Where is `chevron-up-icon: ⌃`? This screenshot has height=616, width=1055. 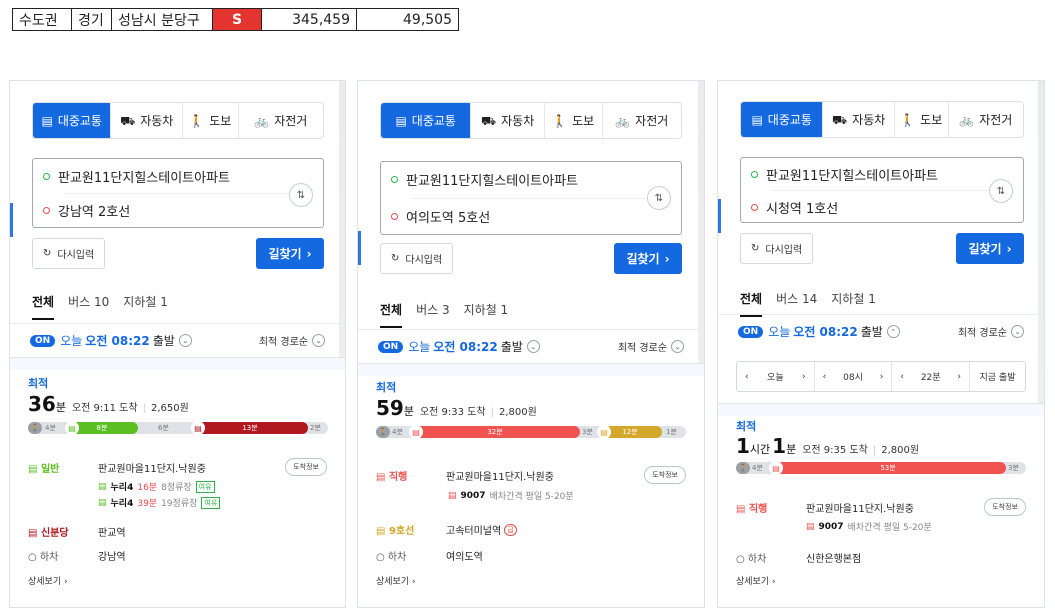
chevron-up-icon: ⌃ is located at coordinates (893, 331).